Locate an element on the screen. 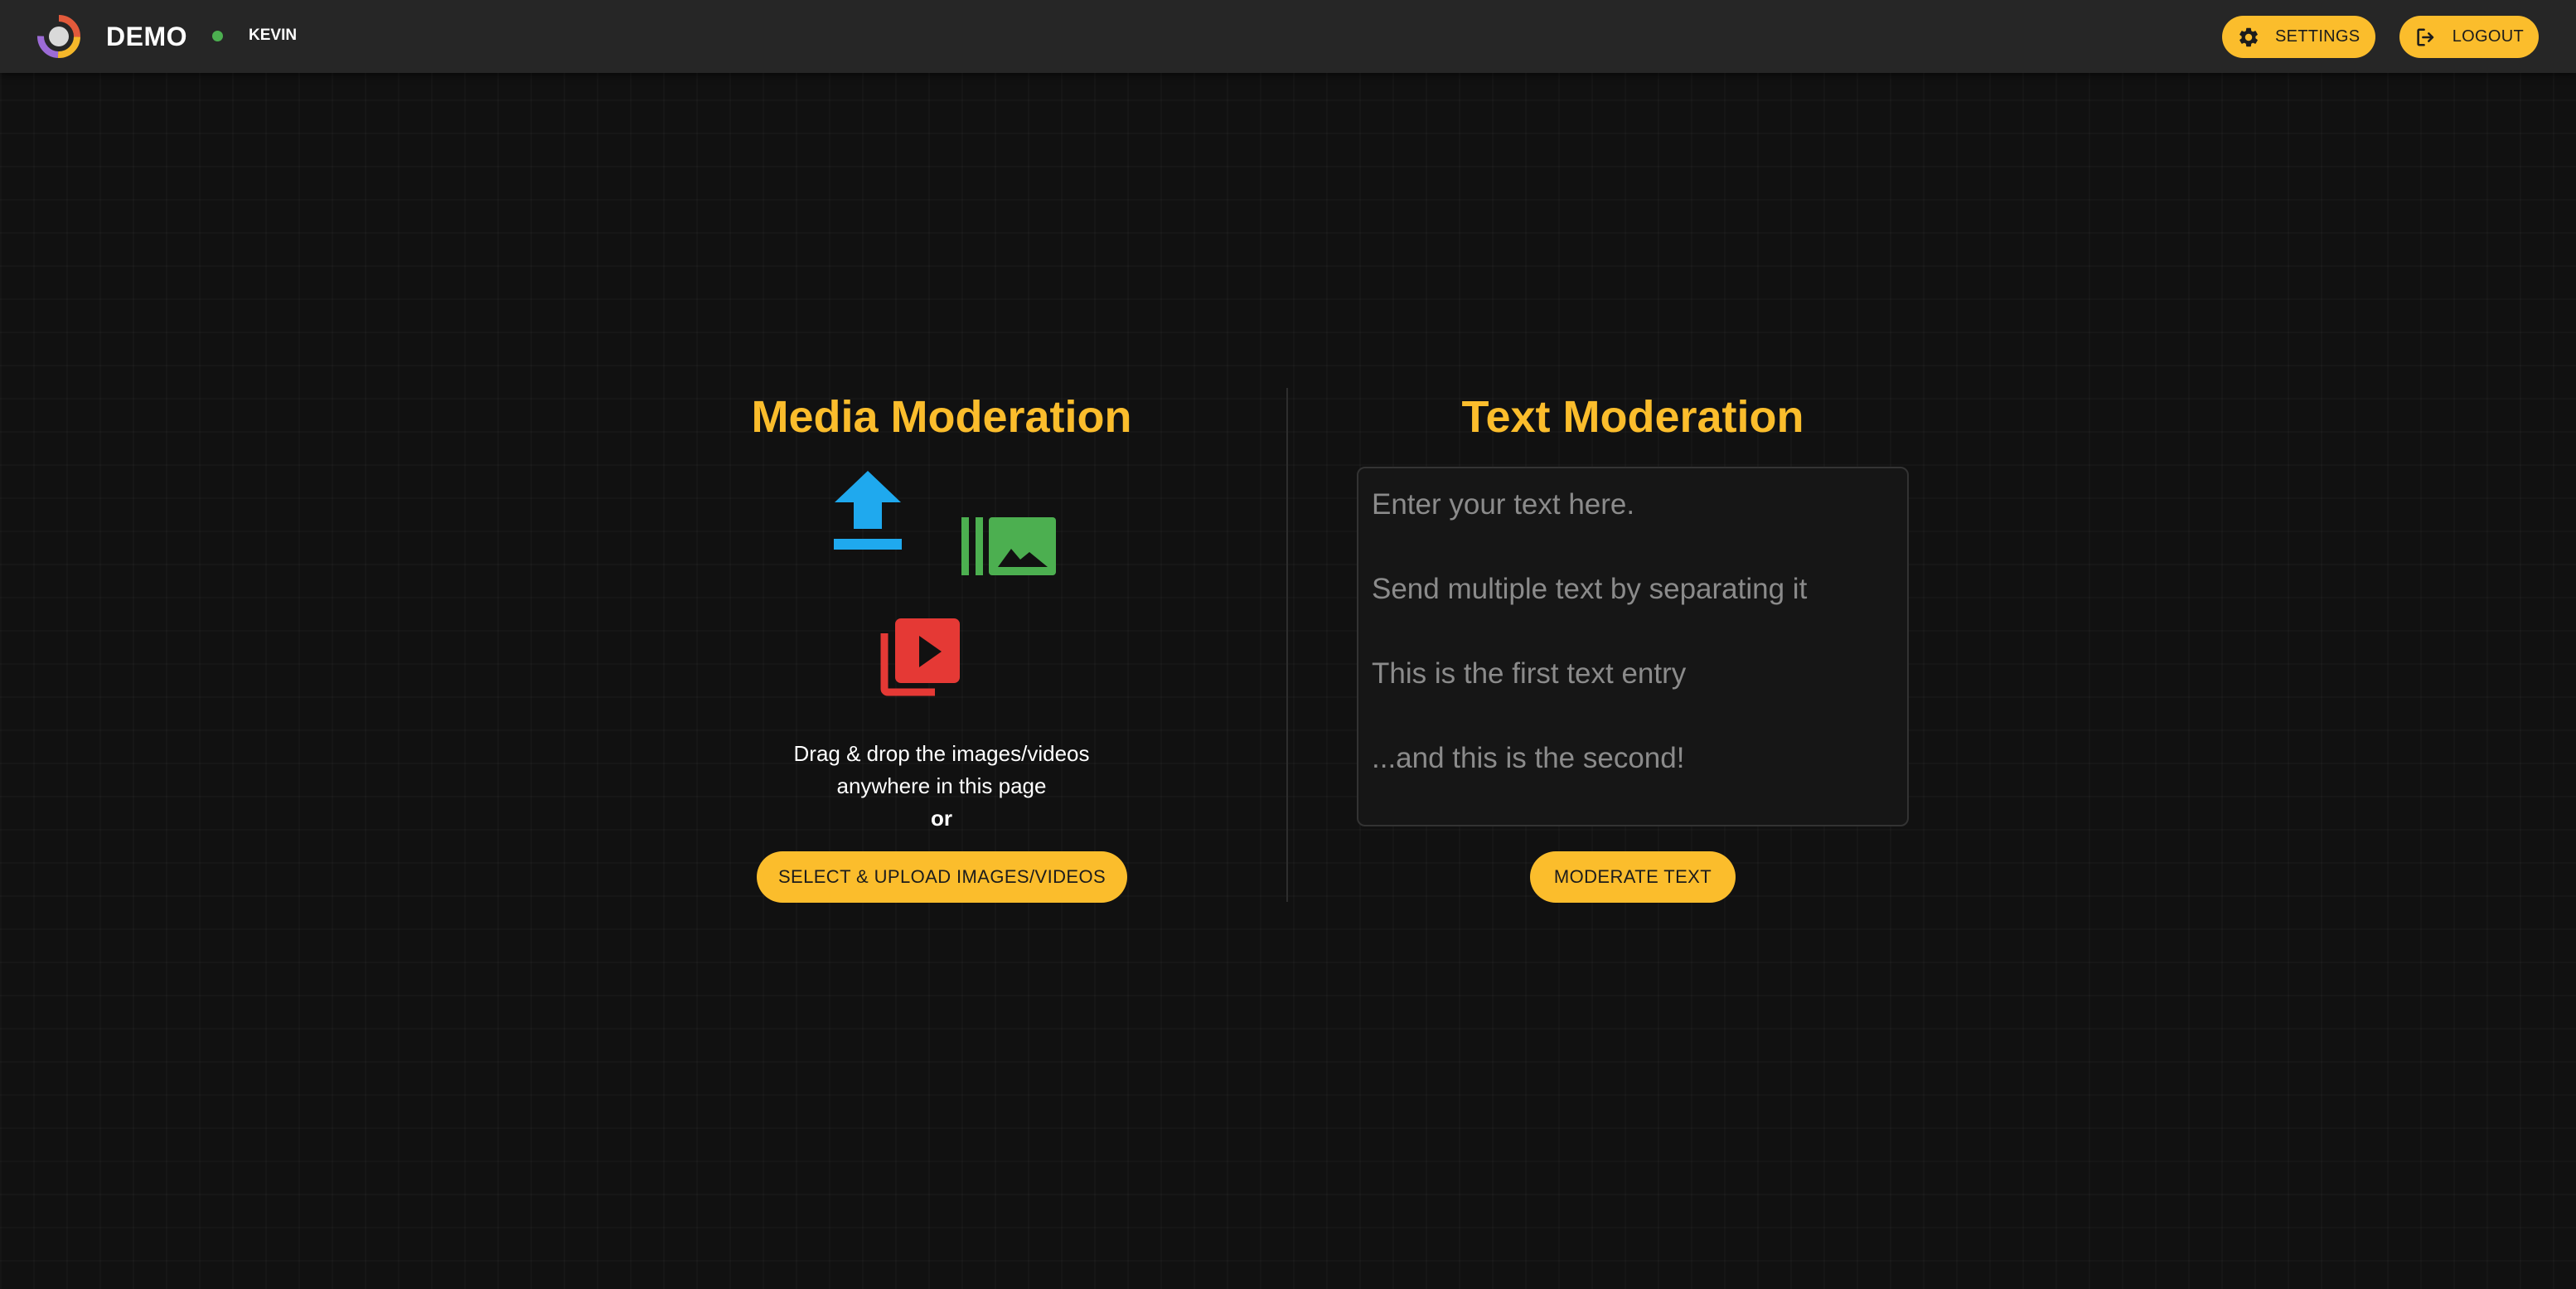 The width and height of the screenshot is (2576, 1289). video-library-icon is located at coordinates (920, 657).